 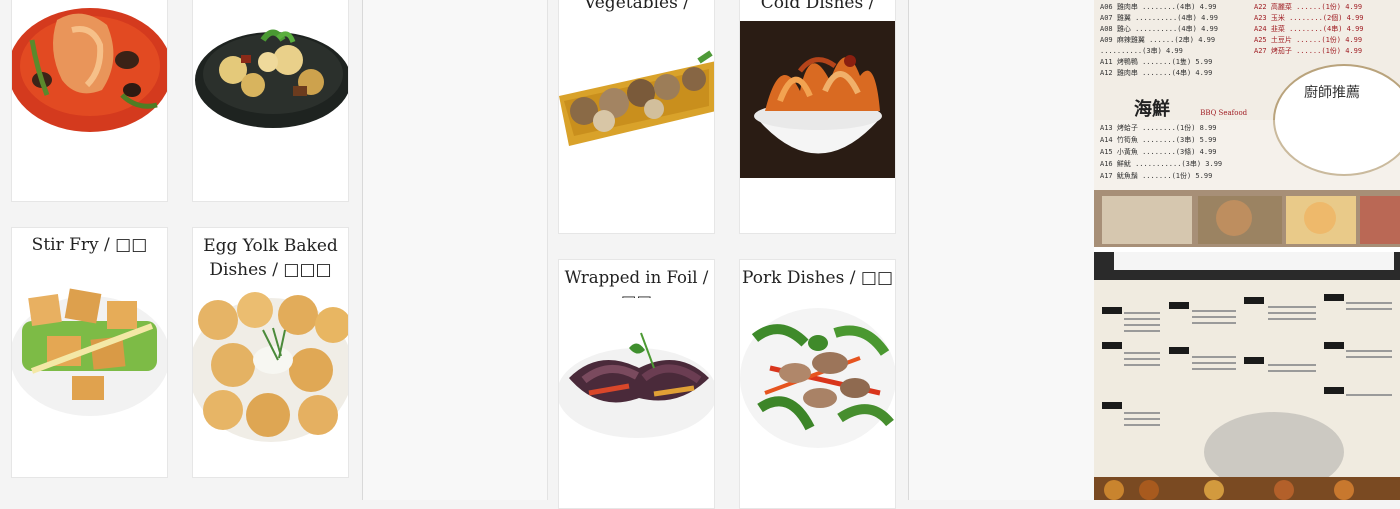 I want to click on chef-recommend-heading: 廚師推薦, so click(x=1332, y=93).